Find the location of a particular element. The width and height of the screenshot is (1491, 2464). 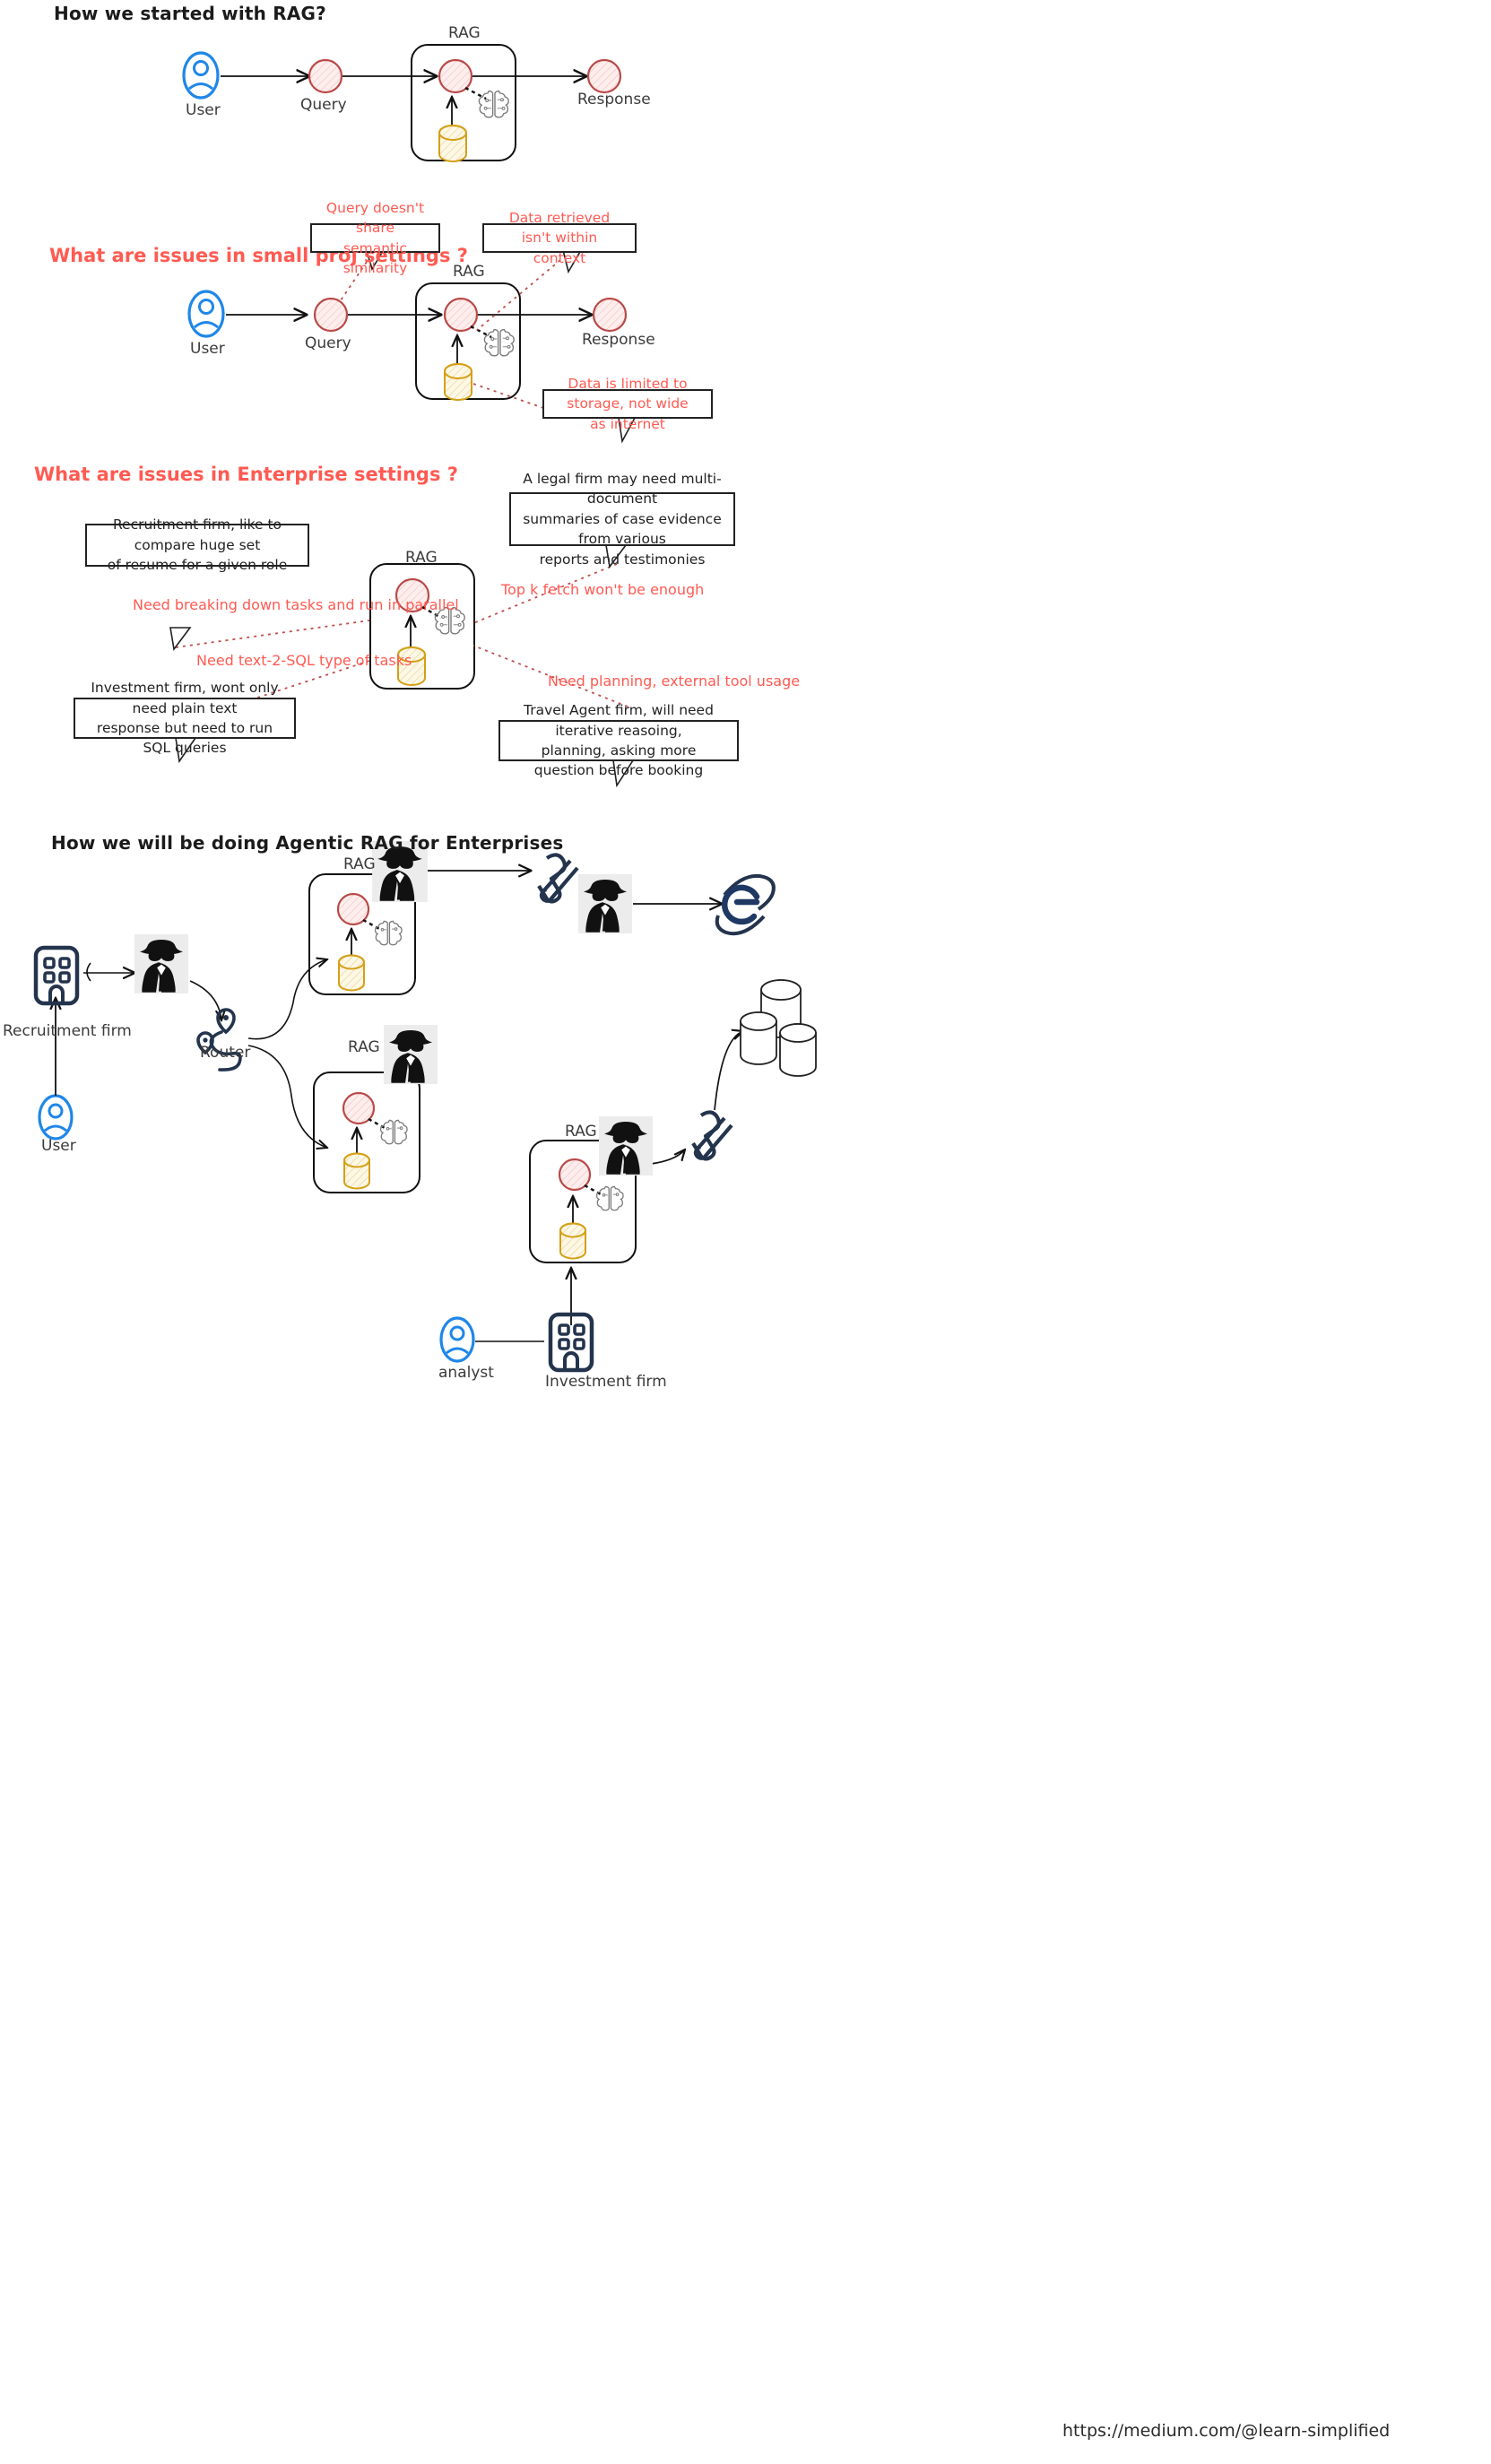

footer-url: https://medium.com/@learn-simplified is located at coordinates (1226, 2431).